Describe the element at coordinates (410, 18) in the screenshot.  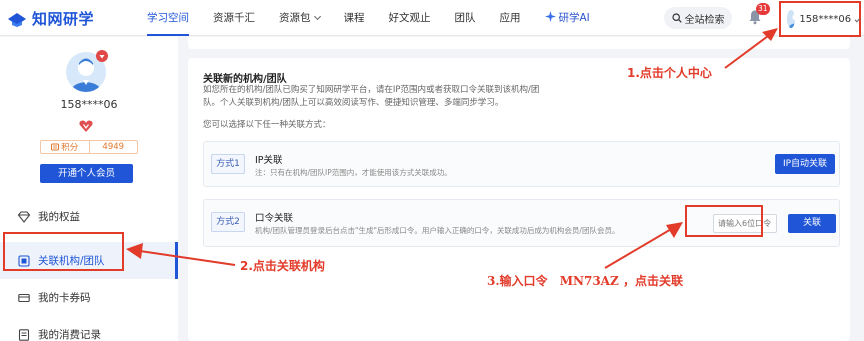
I see `nav-item-articles: 好文观止` at that location.